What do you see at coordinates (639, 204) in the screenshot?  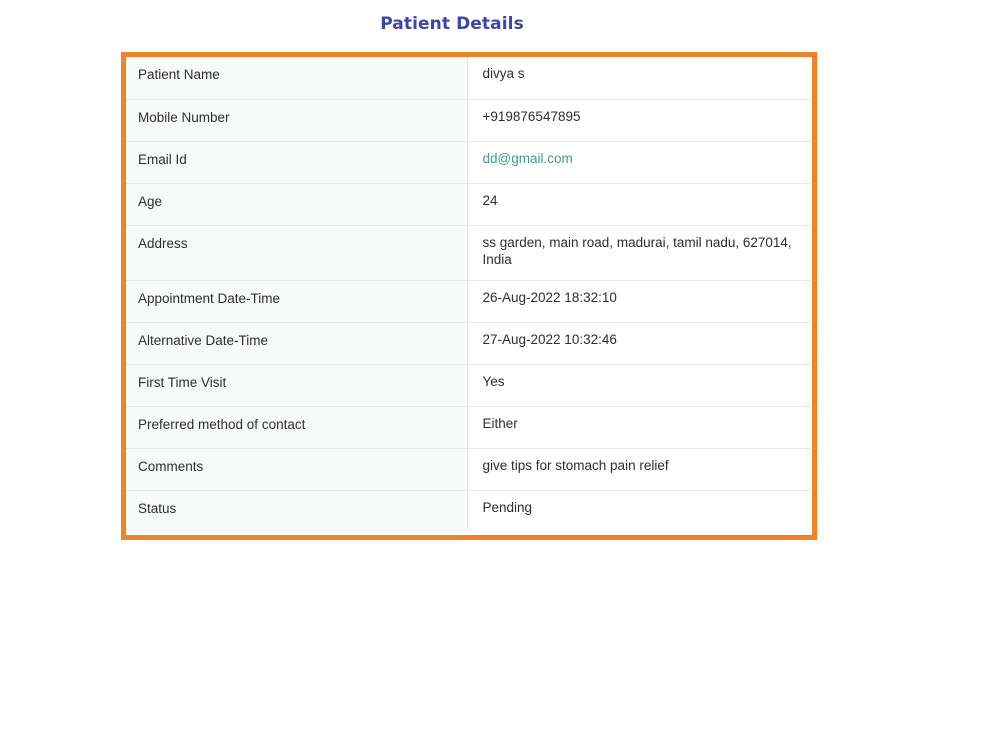 I see `age-value: 24` at bounding box center [639, 204].